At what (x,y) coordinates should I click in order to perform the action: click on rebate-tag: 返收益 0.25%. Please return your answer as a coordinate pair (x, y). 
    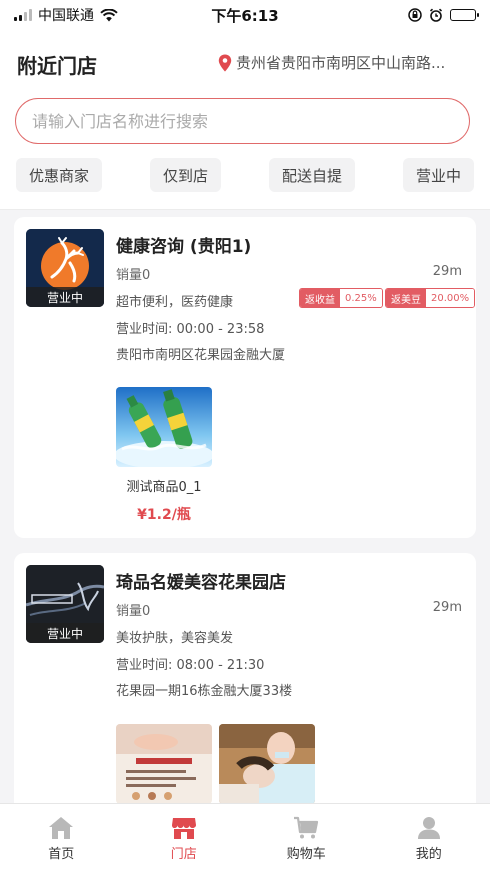
    Looking at the image, I should click on (341, 298).